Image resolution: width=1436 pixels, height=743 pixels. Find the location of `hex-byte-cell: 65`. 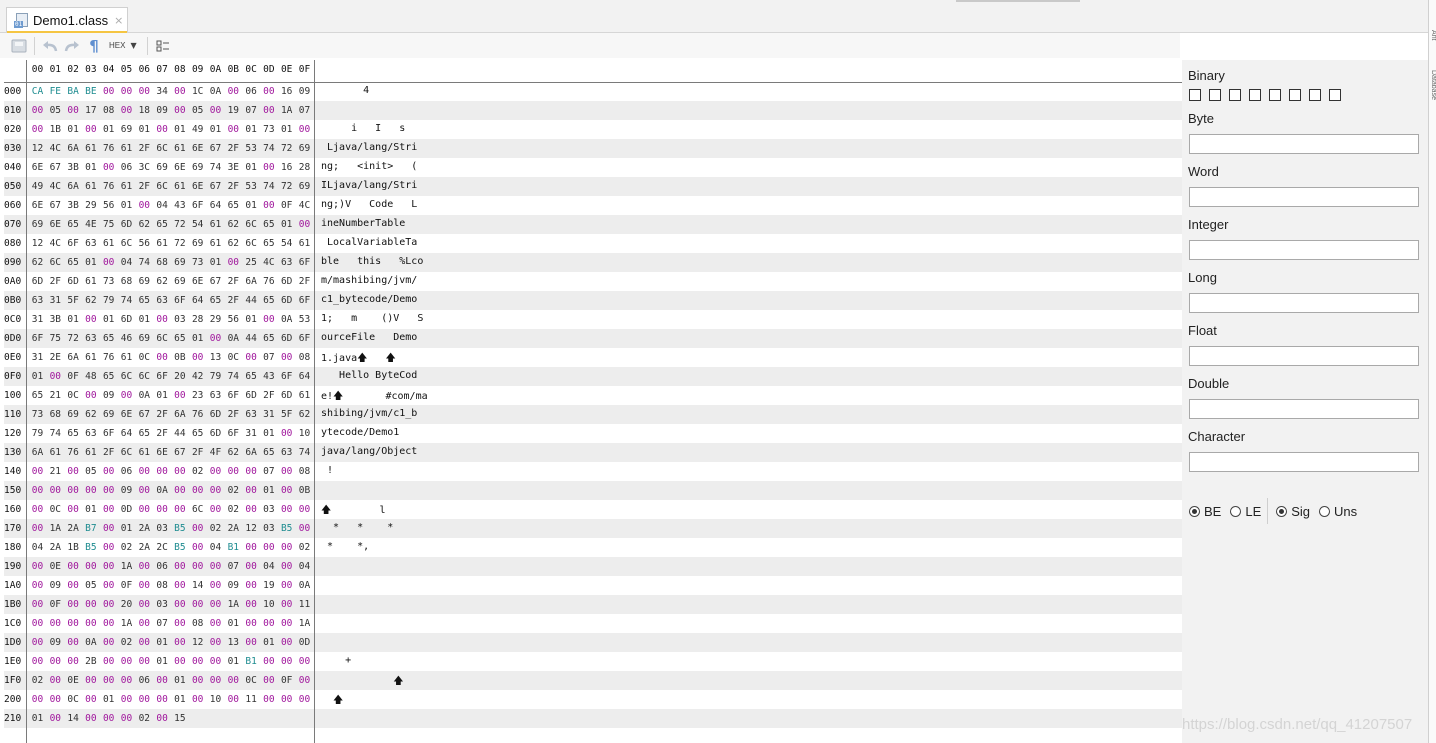

hex-byte-cell: 65 is located at coordinates (144, 300).